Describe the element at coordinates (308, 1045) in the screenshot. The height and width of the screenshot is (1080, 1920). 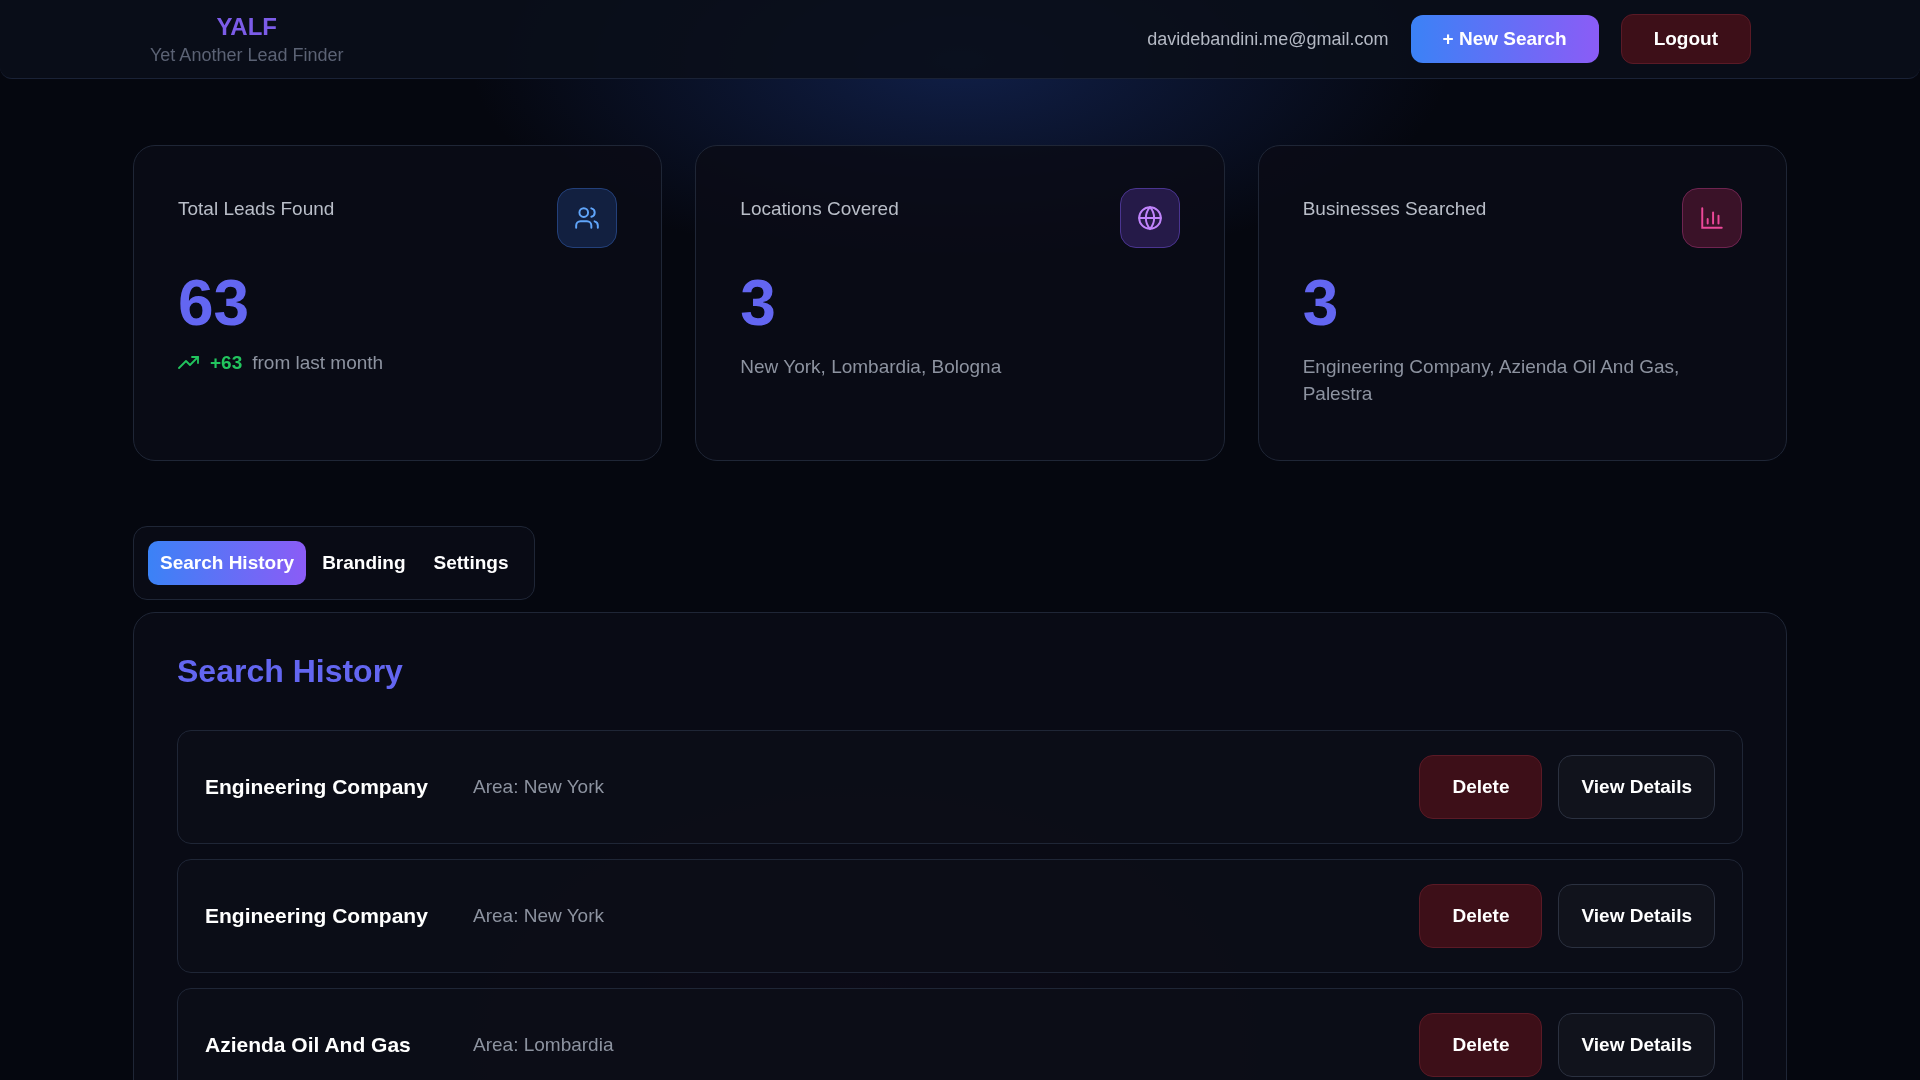
I see `business-name: Azienda Oil And Gas` at that location.